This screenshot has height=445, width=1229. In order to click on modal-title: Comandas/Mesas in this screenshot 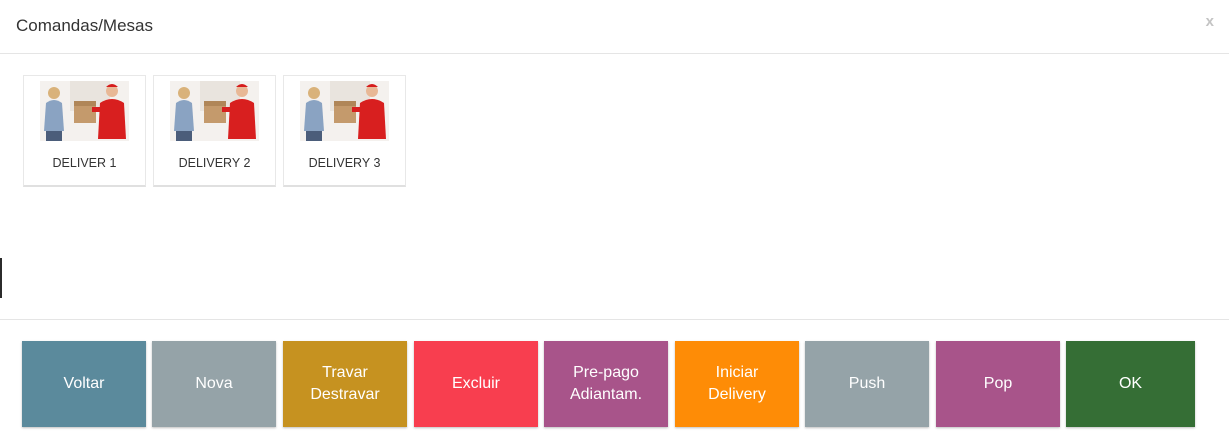, I will do `click(85, 25)`.